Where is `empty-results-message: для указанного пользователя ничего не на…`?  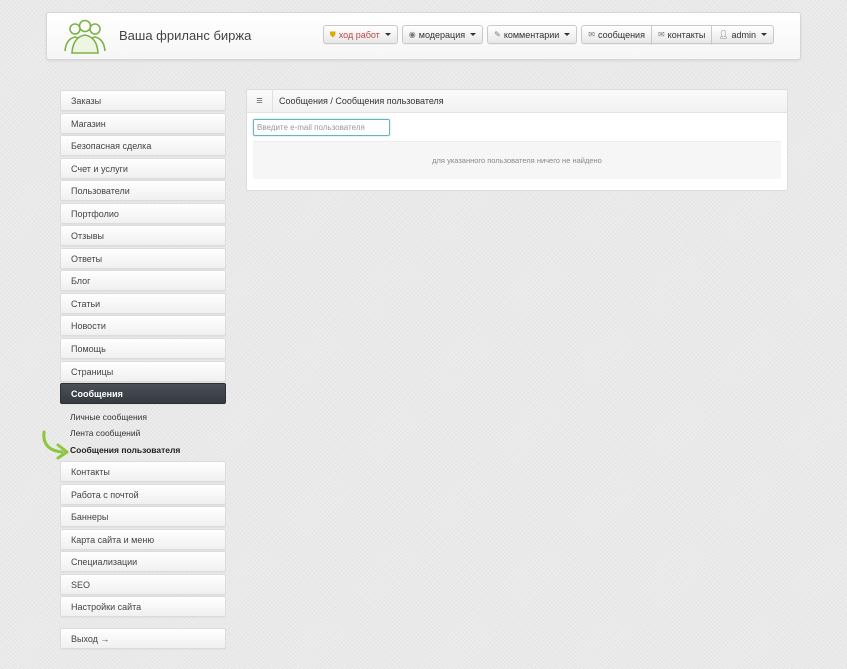 empty-results-message: для указанного пользователя ничего не на… is located at coordinates (517, 160).